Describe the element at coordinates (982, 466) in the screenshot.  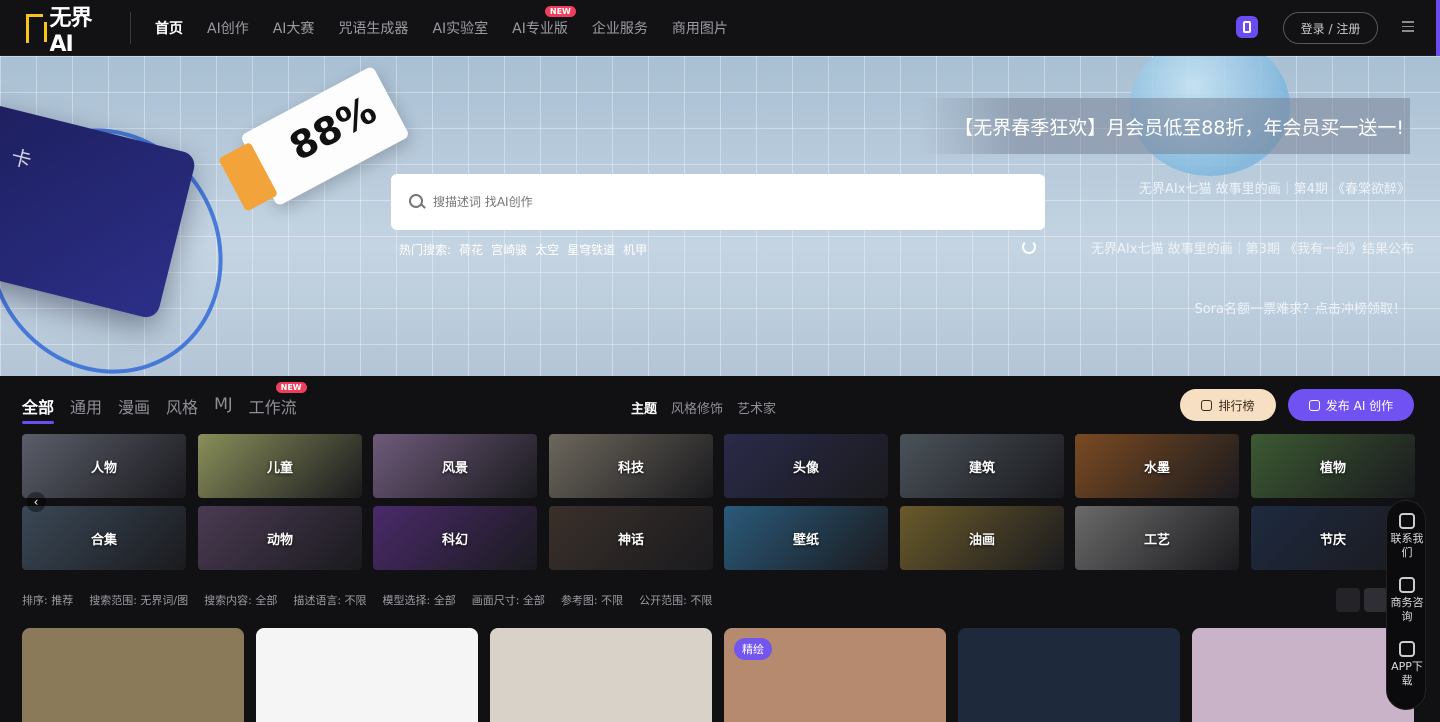
I see `theme-tile-architecture: 建筑` at that location.